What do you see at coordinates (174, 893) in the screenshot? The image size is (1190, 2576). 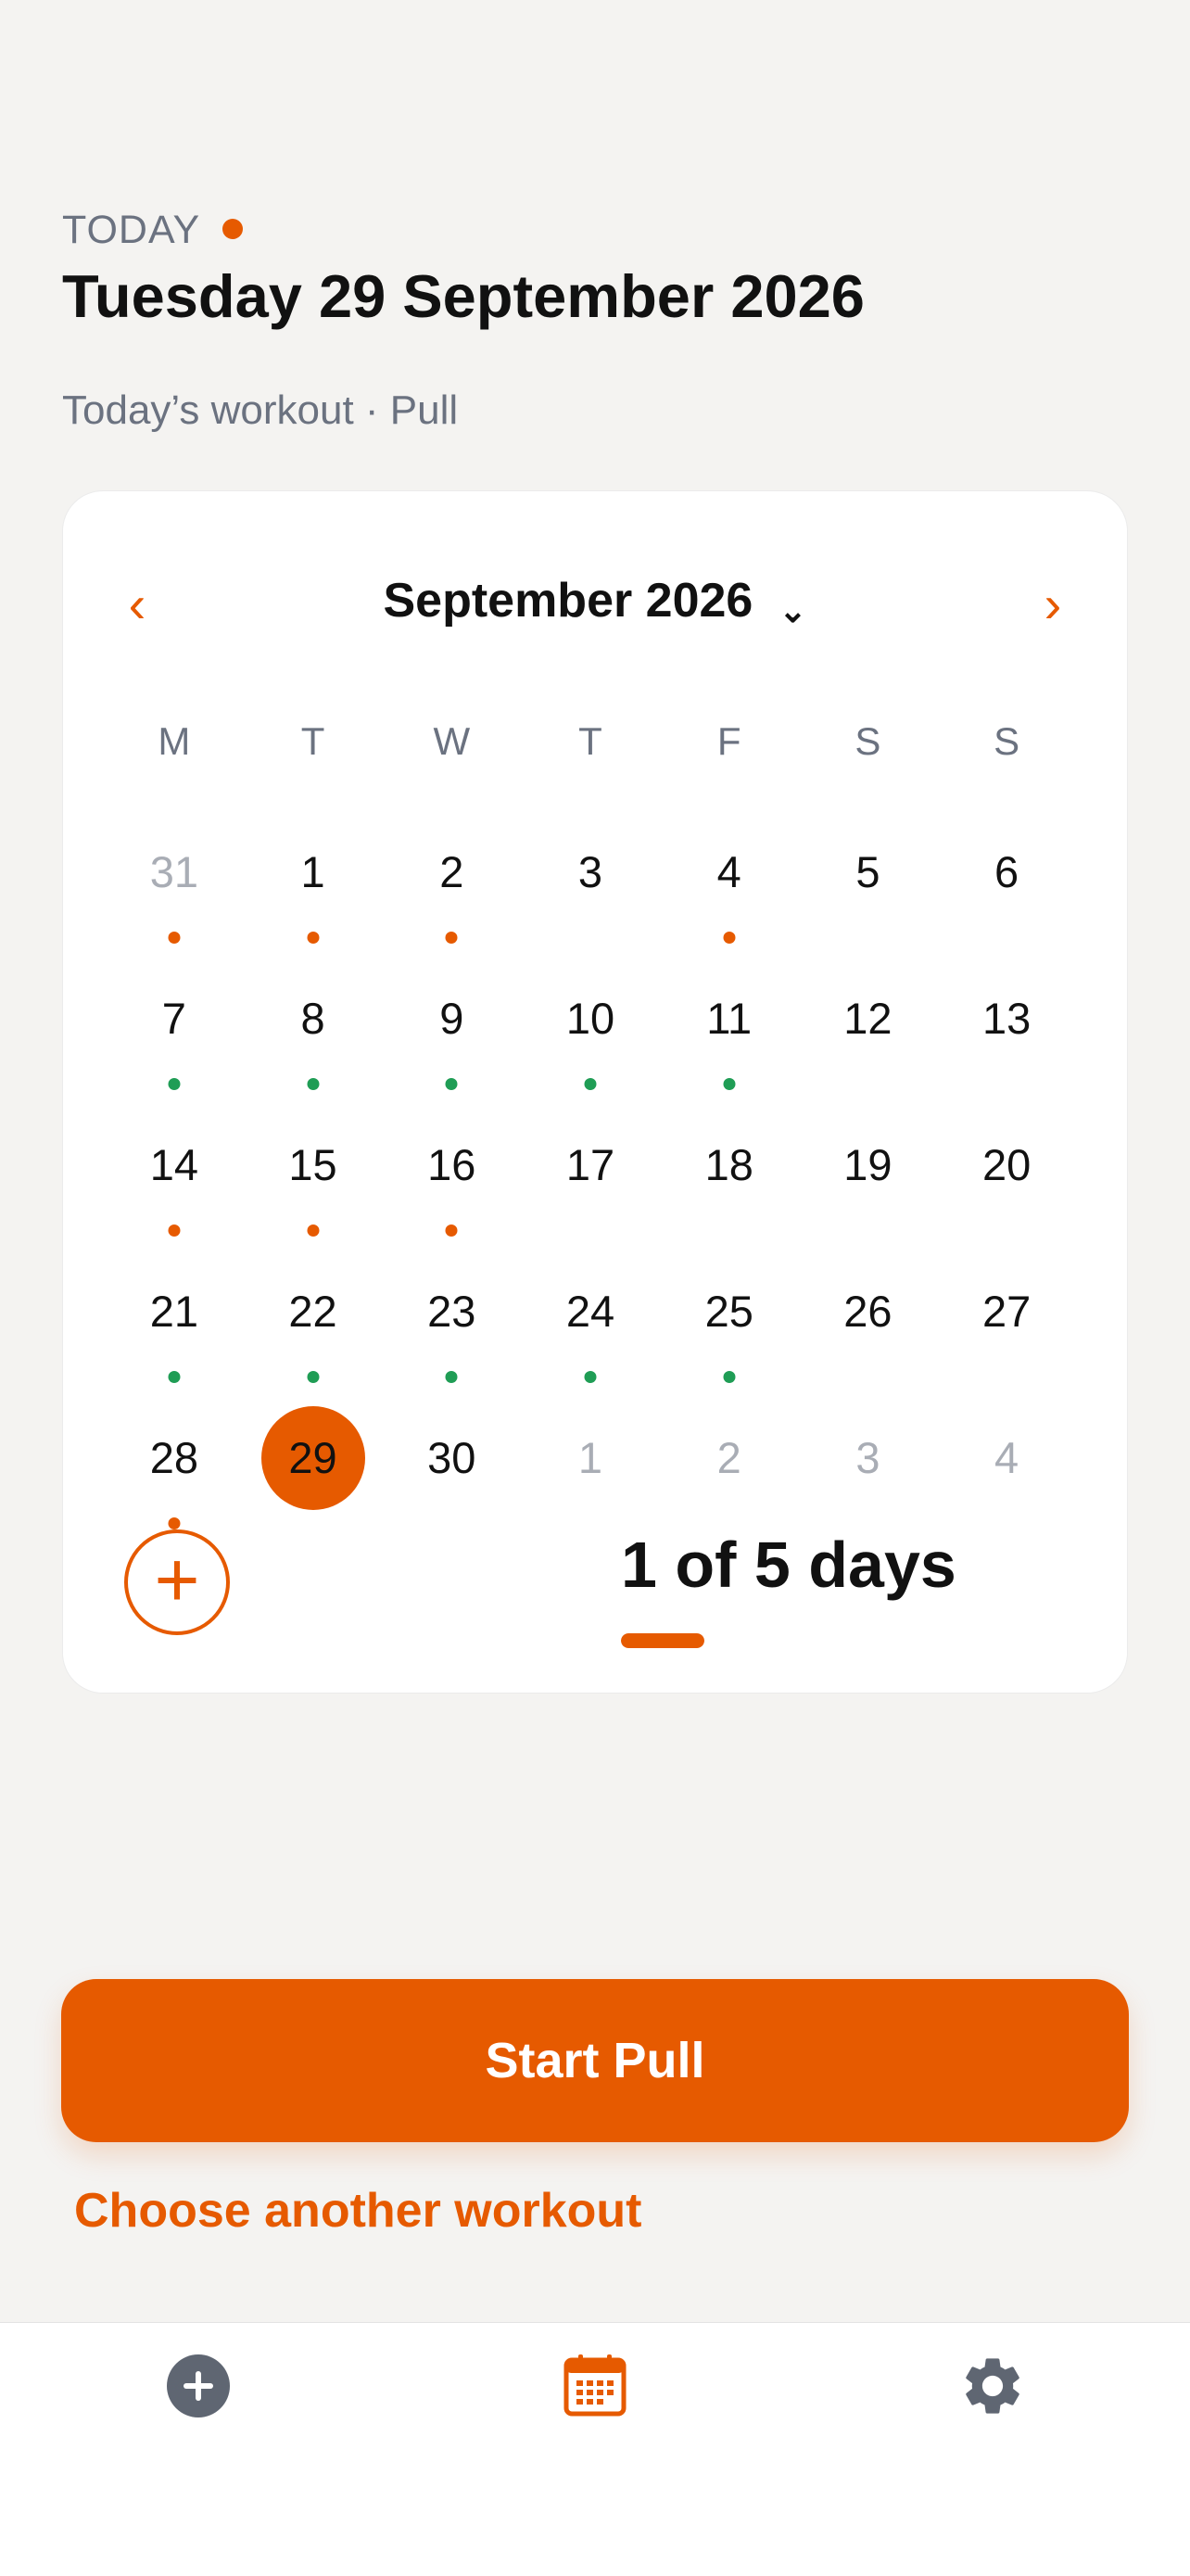 I see `calendar-day: 31` at bounding box center [174, 893].